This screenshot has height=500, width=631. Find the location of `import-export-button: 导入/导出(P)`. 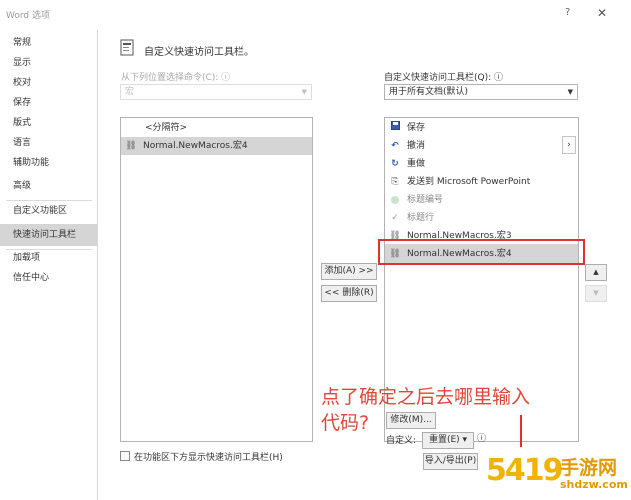

import-export-button: 导入/导出(P) is located at coordinates (450, 461).